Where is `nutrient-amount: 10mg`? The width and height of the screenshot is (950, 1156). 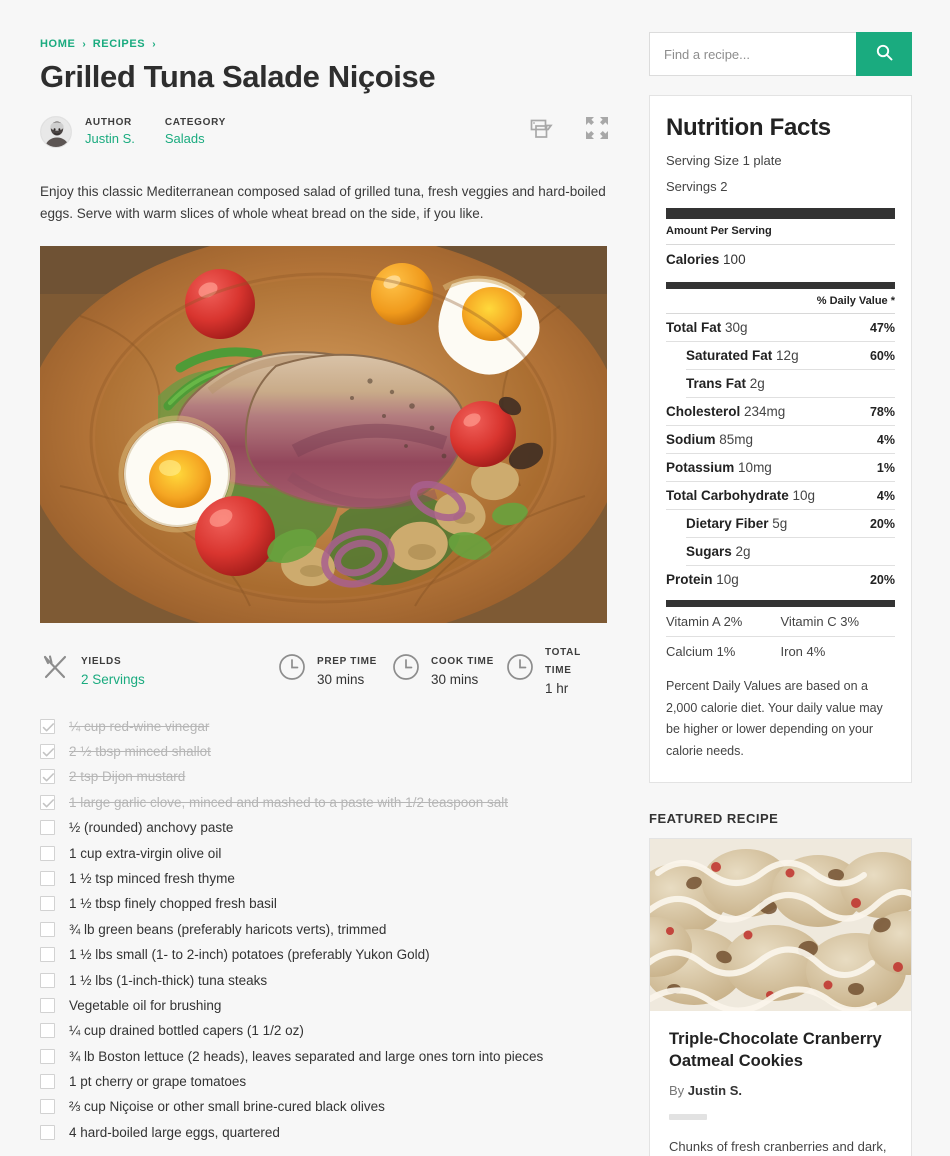 nutrient-amount: 10mg is located at coordinates (755, 467).